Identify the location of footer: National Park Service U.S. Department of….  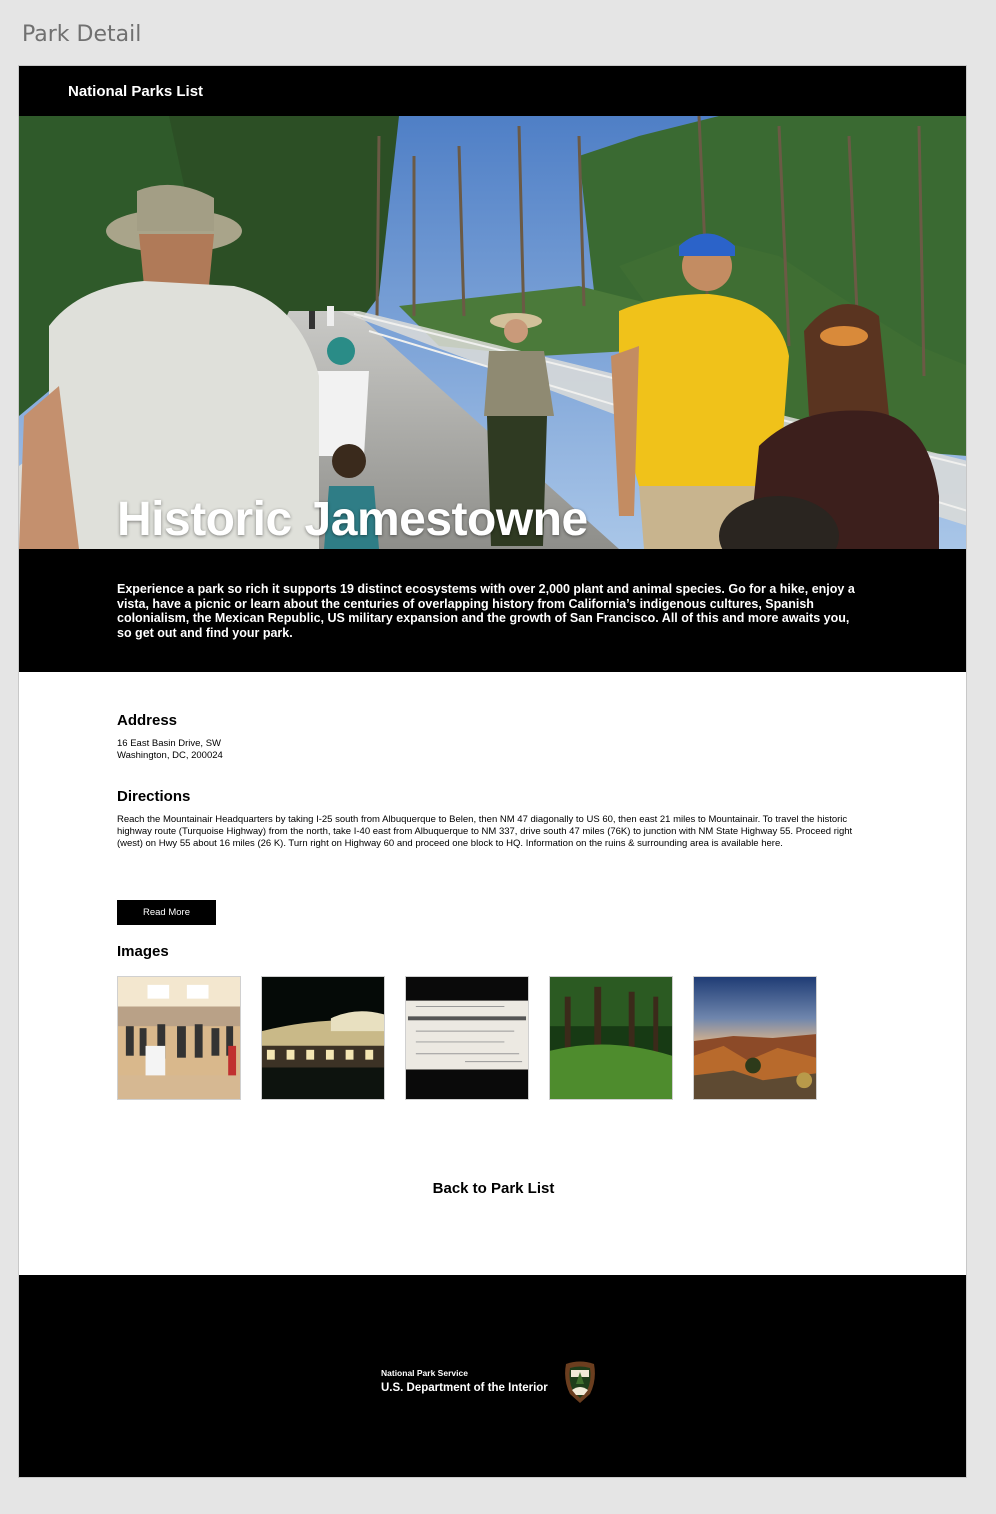
(492, 1376).